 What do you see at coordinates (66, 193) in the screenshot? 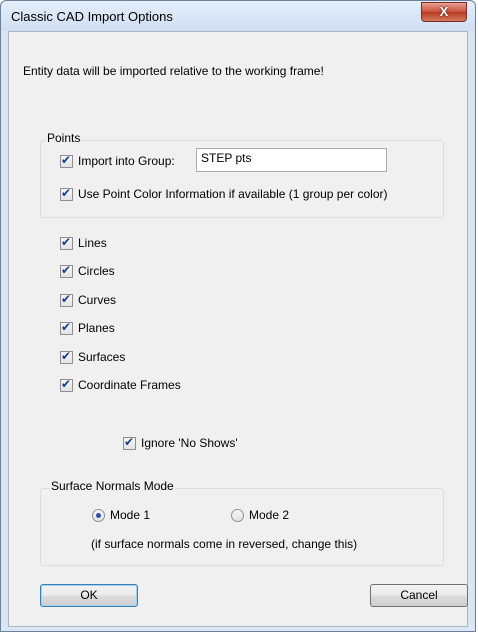
I see `use-point-color-checkbox` at bounding box center [66, 193].